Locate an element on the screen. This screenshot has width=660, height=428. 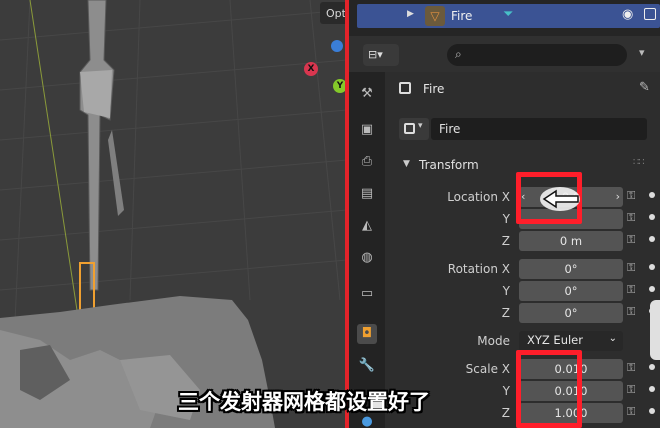
scale-z-label: Z is located at coordinates (505, 413).